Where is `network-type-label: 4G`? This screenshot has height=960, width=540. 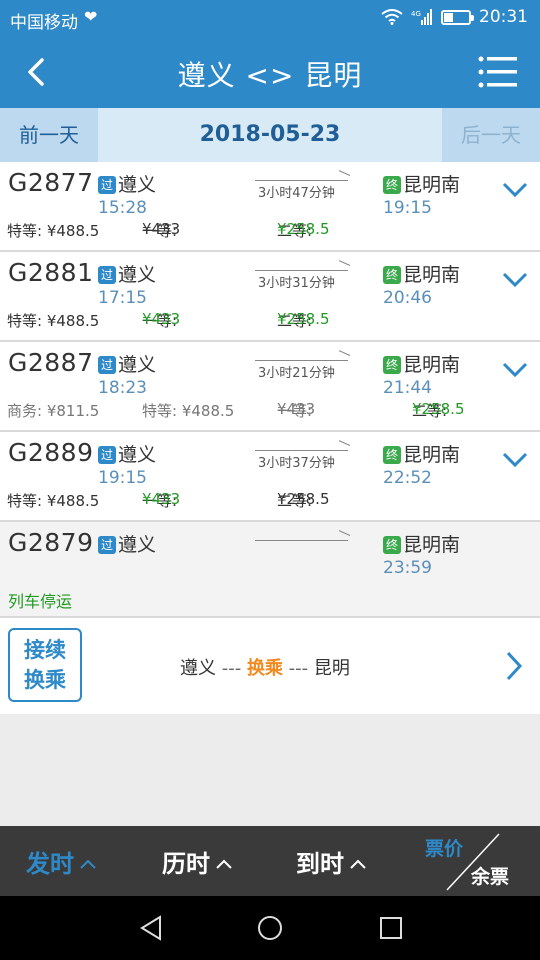 network-type-label: 4G is located at coordinates (416, 14).